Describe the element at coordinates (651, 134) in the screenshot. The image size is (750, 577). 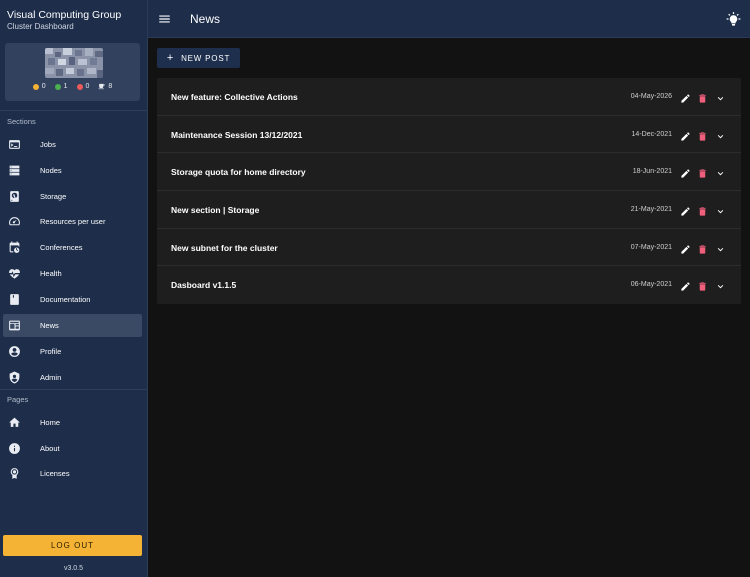
I see `news-date: 14-Dec-2021` at that location.